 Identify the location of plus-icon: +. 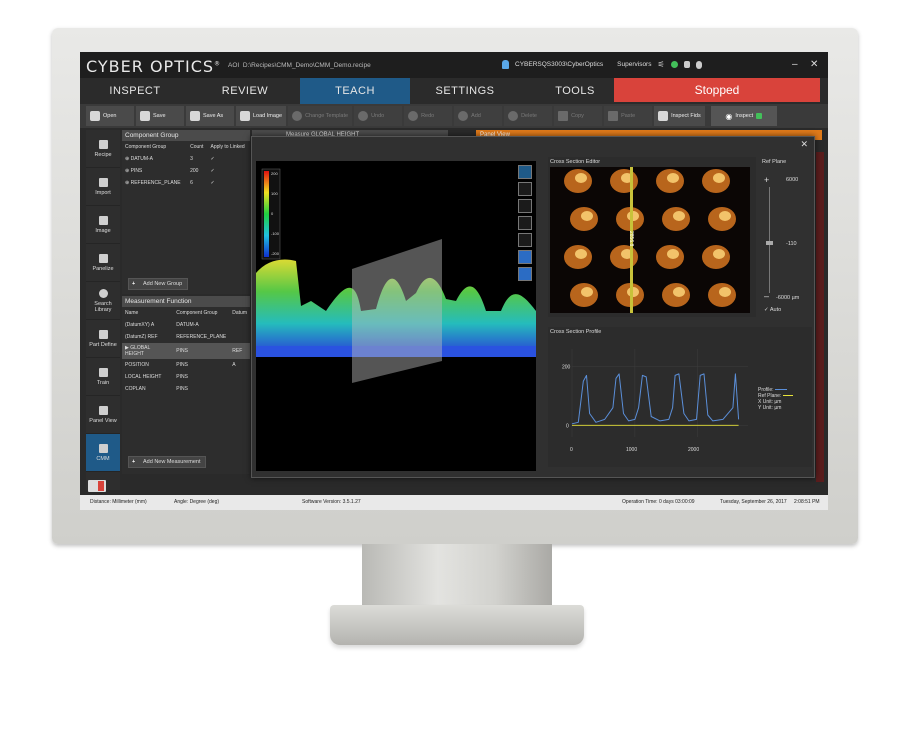
(766, 180).